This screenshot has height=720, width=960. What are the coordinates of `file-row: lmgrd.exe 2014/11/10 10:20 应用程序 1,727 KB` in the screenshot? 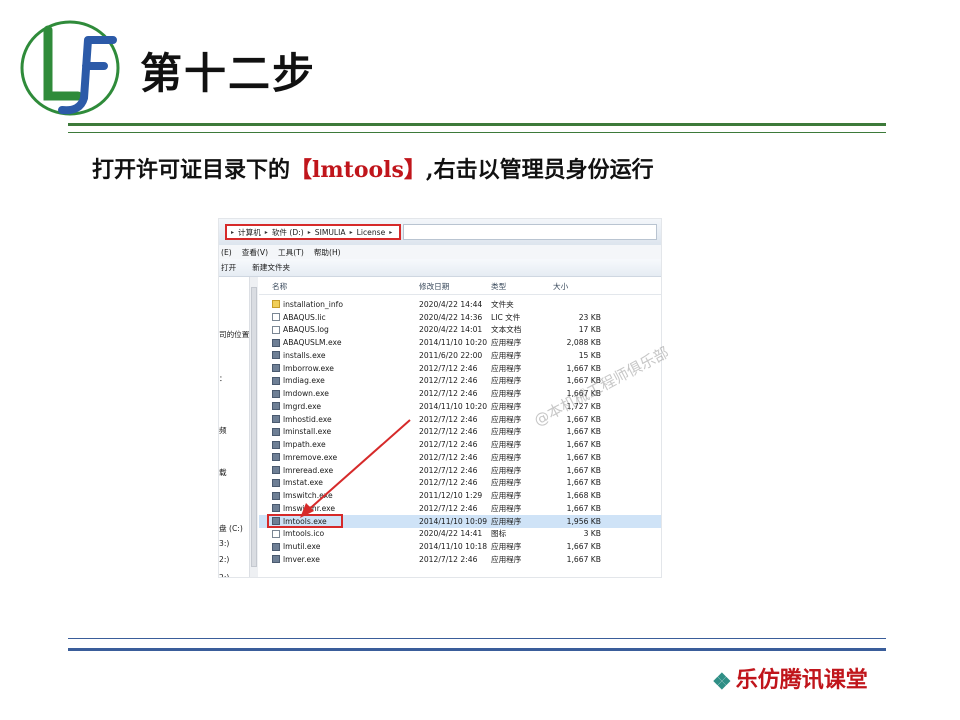 It's located at (460, 406).